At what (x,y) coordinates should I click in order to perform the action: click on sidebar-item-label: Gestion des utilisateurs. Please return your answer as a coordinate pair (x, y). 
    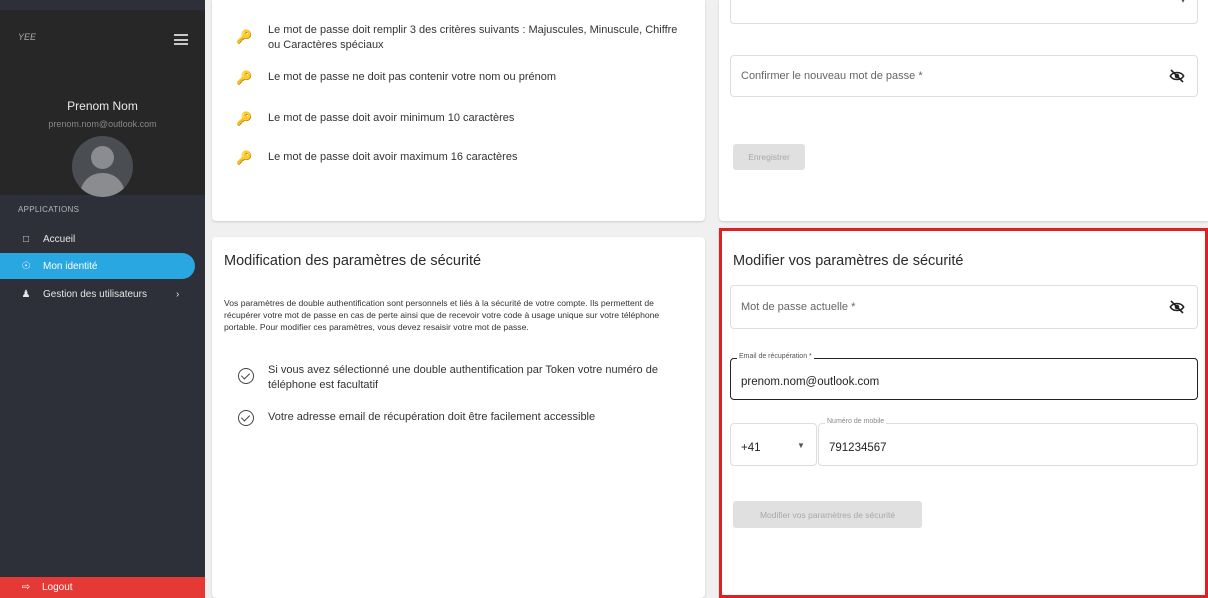
    Looking at the image, I should click on (95, 294).